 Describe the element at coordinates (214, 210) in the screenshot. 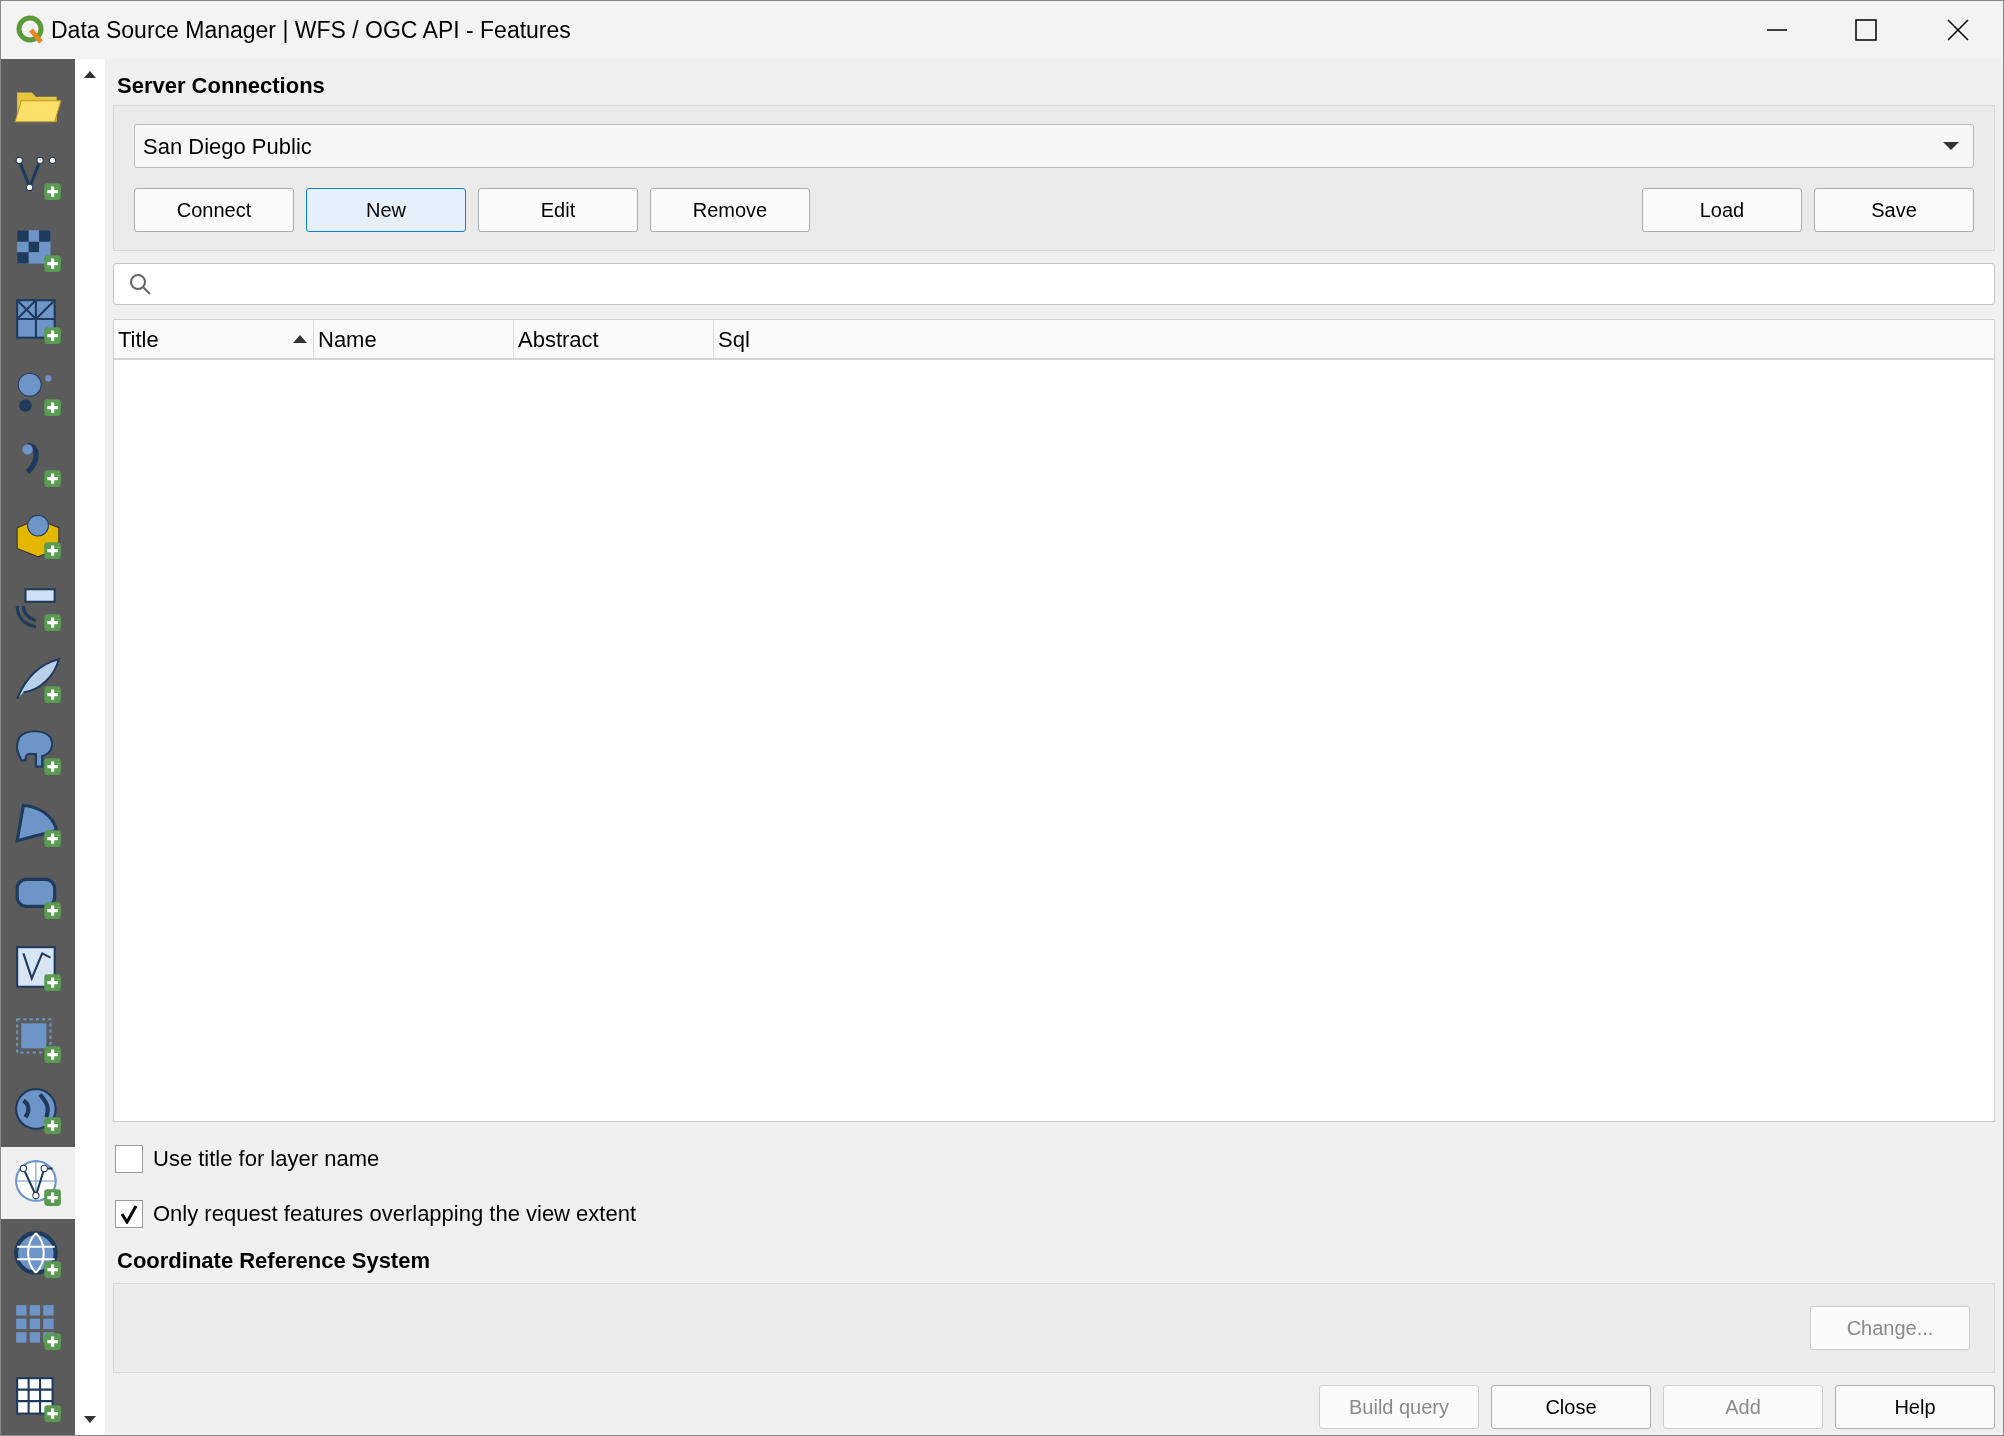

I see `connection-button: Connect` at that location.